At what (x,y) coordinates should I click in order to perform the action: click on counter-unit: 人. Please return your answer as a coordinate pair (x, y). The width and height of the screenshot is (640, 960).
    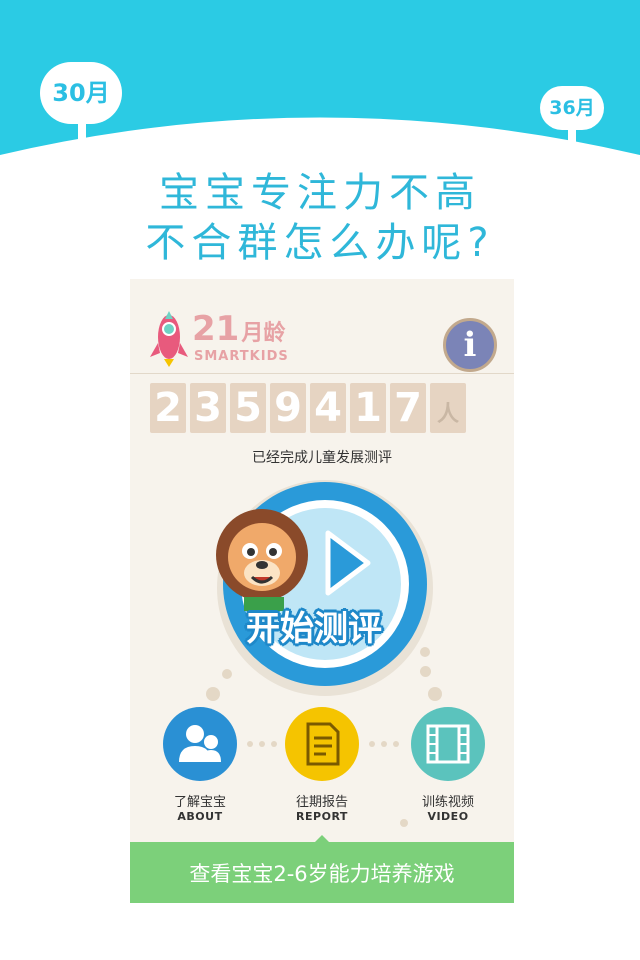
    Looking at the image, I should click on (448, 408).